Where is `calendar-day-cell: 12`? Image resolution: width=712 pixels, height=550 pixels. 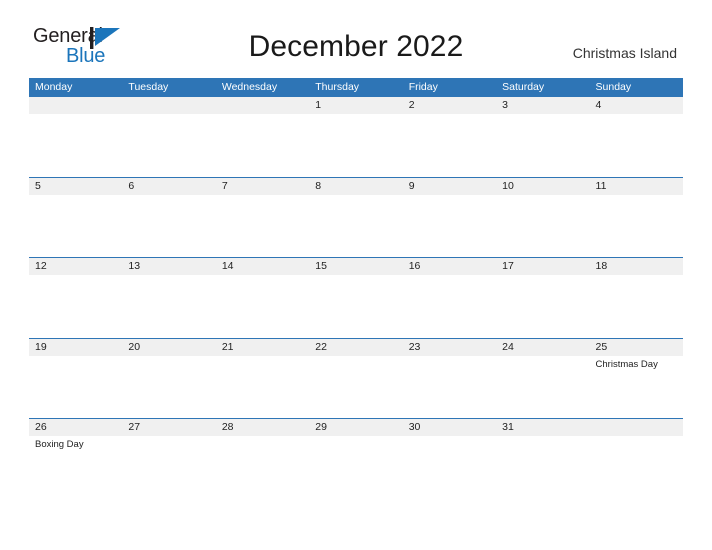 calendar-day-cell: 12 is located at coordinates (75, 298).